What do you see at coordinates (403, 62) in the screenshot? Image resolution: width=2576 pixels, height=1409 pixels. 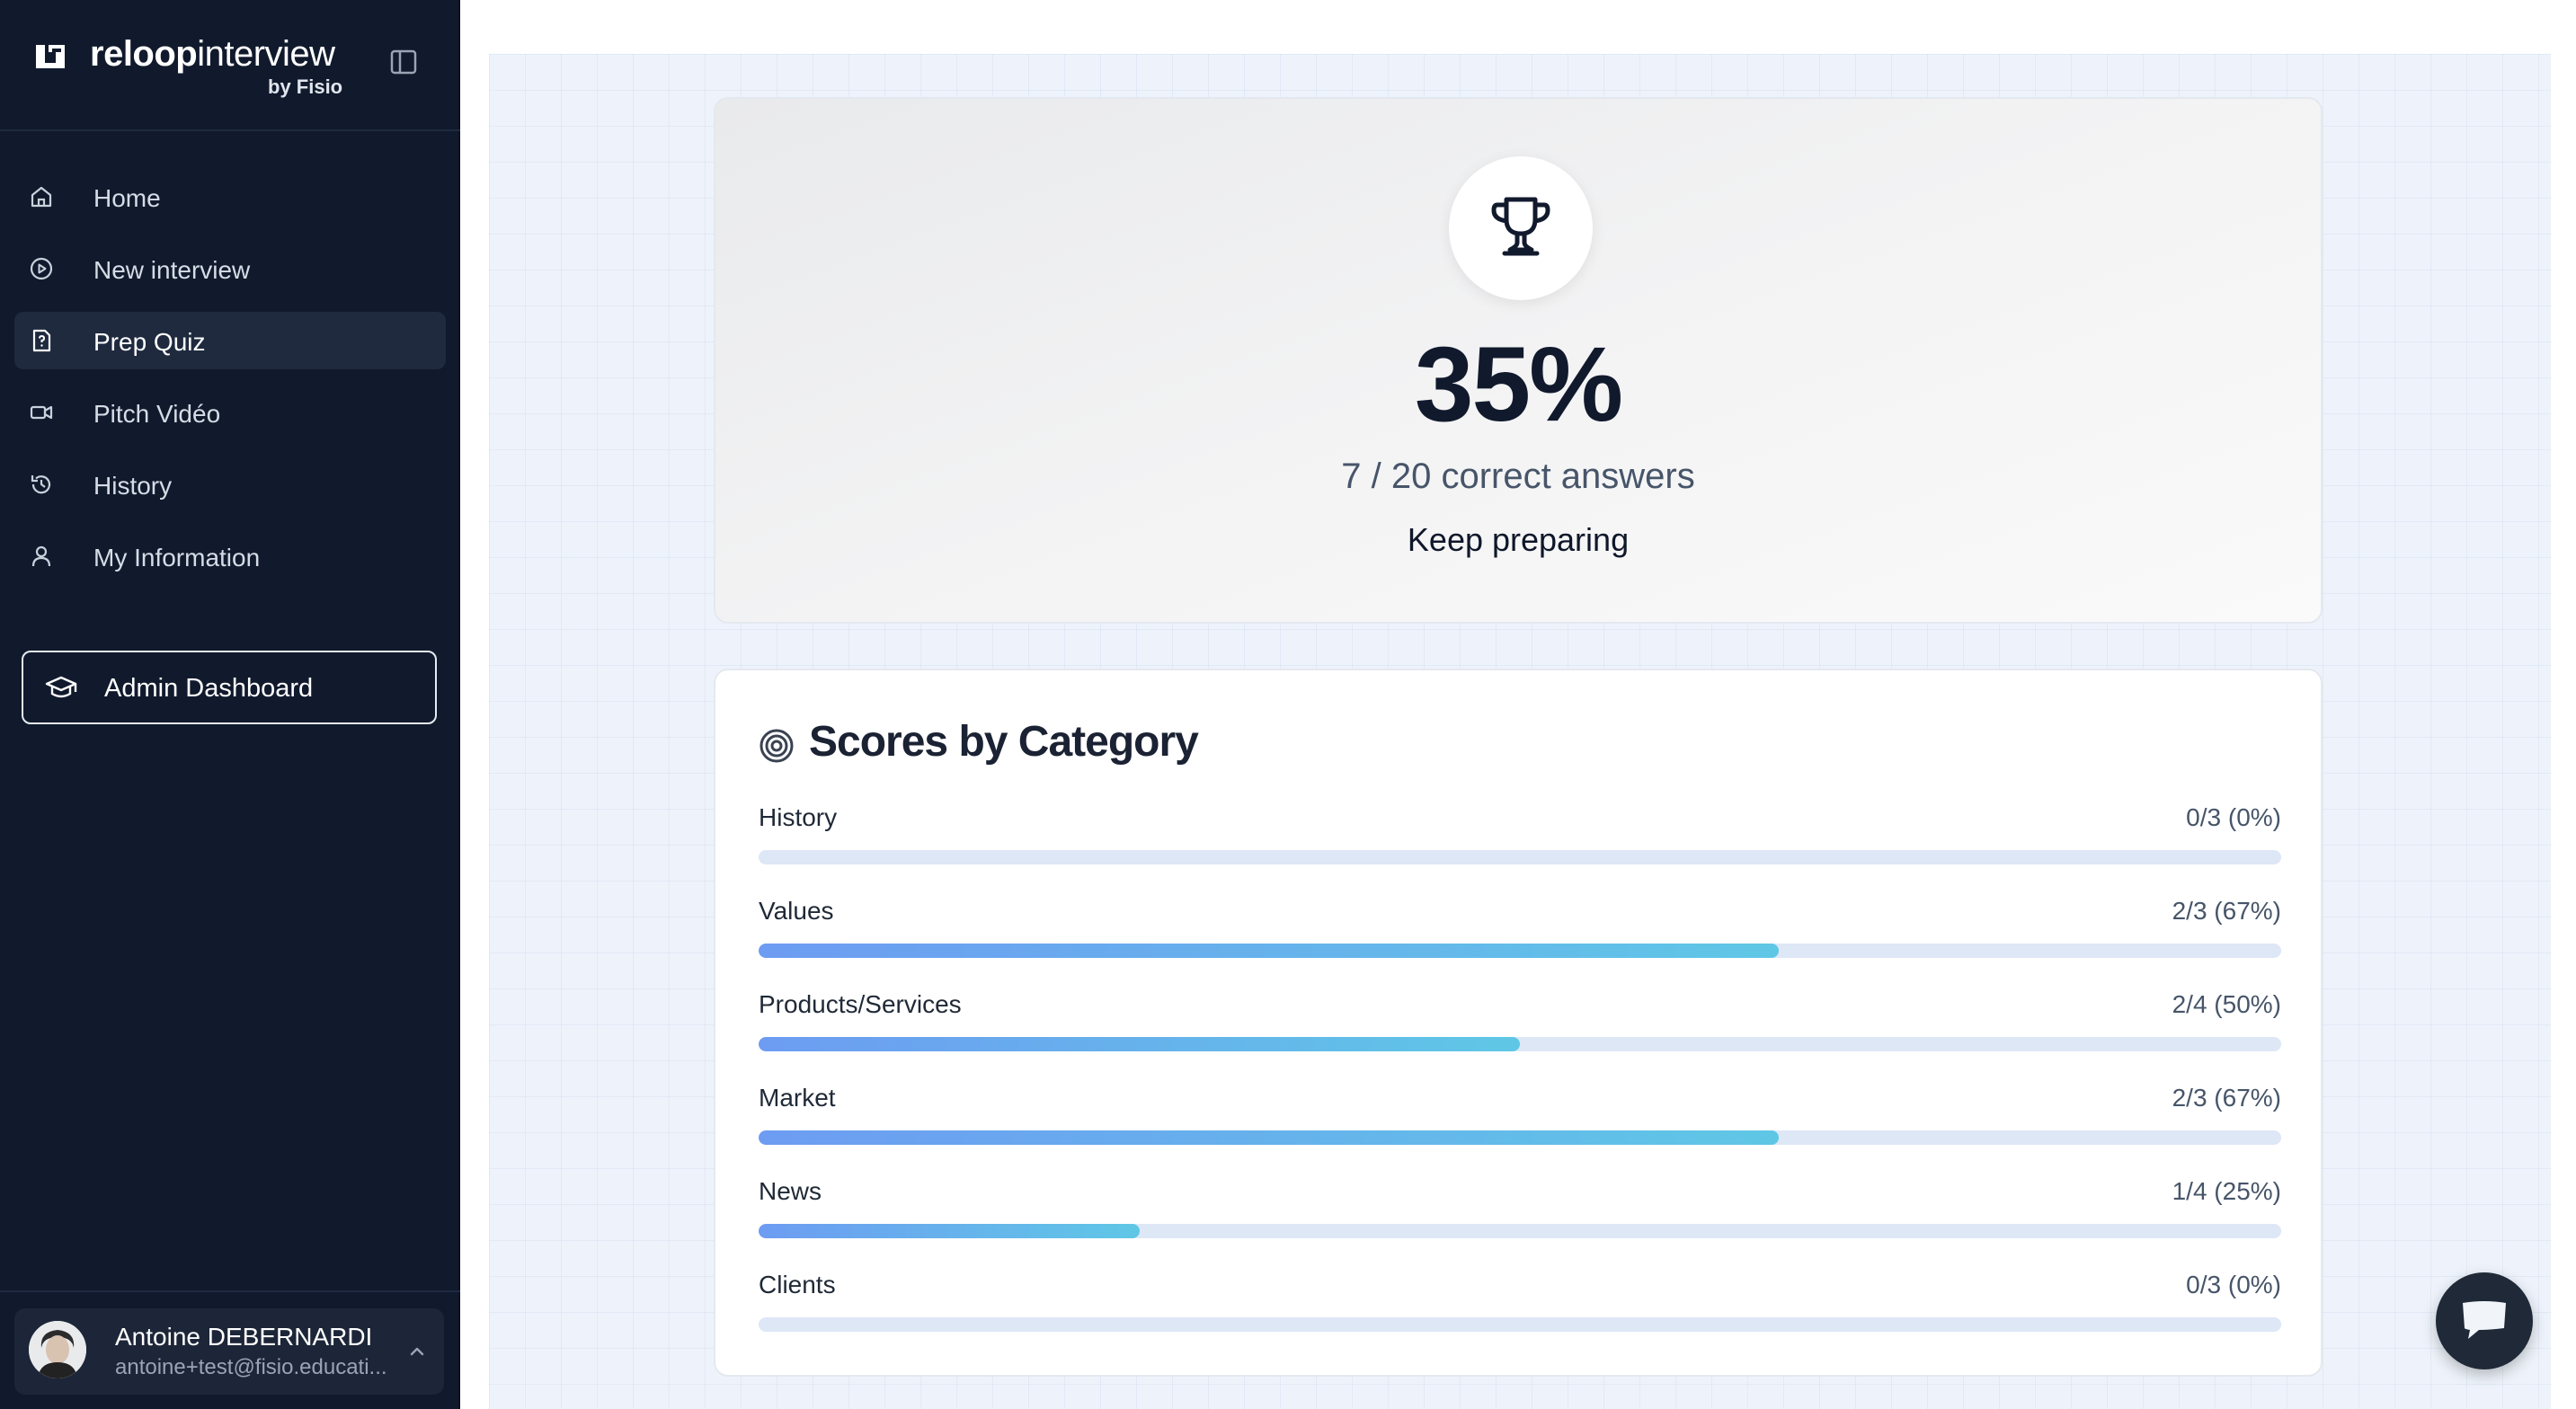 I see `sidebar-toggle-icon` at bounding box center [403, 62].